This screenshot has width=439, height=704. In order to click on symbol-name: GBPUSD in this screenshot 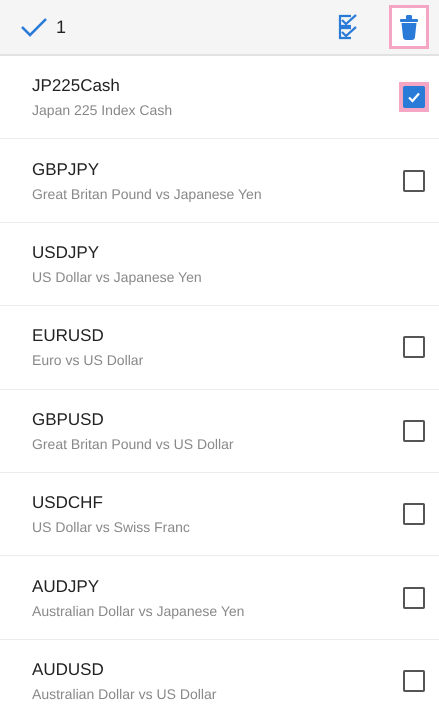, I will do `click(68, 420)`.